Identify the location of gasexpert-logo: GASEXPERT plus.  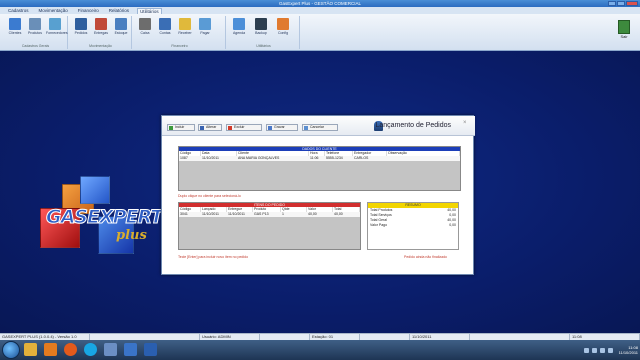
(102, 223).